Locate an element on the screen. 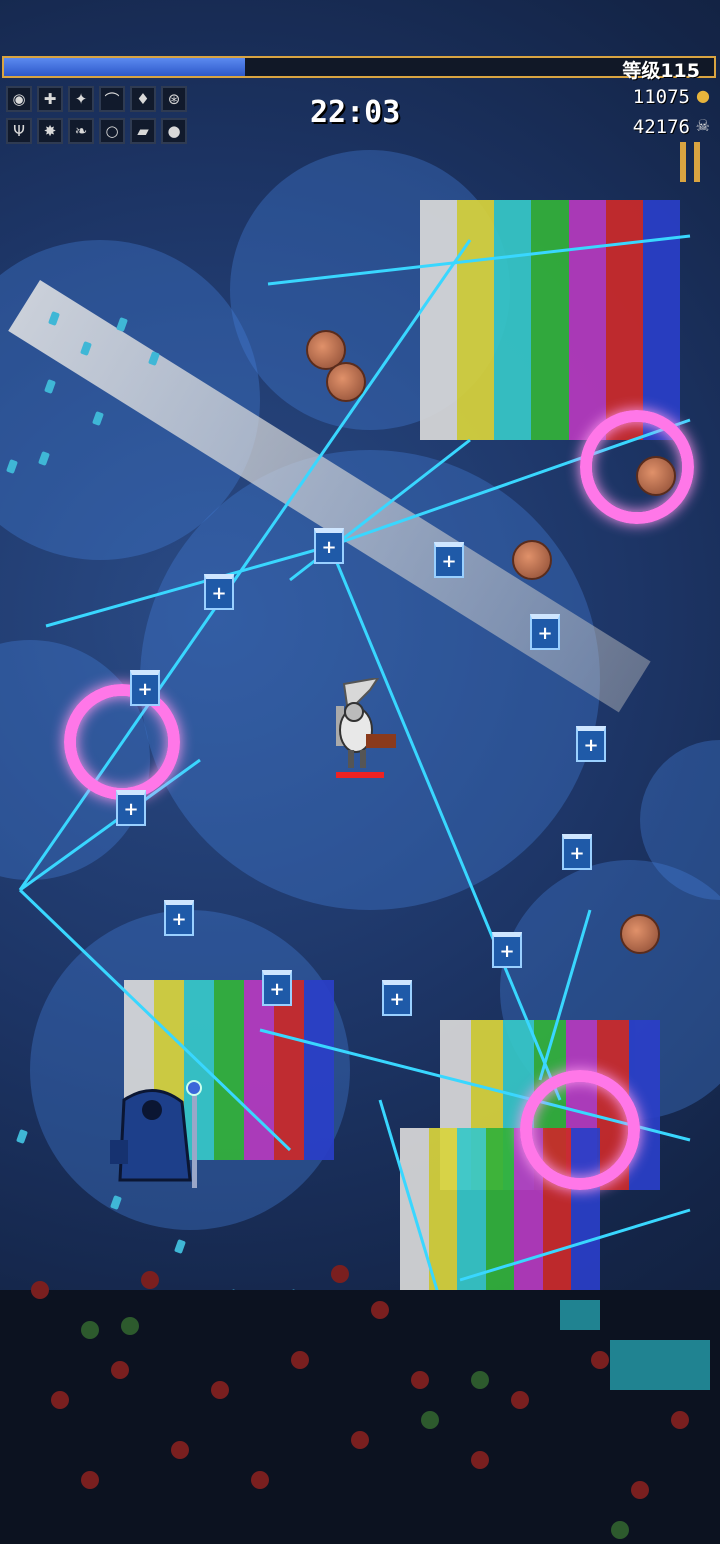 Image resolution: width=720 pixels, height=1544 pixels. ring-weapon-icon: ◉ is located at coordinates (19, 99).